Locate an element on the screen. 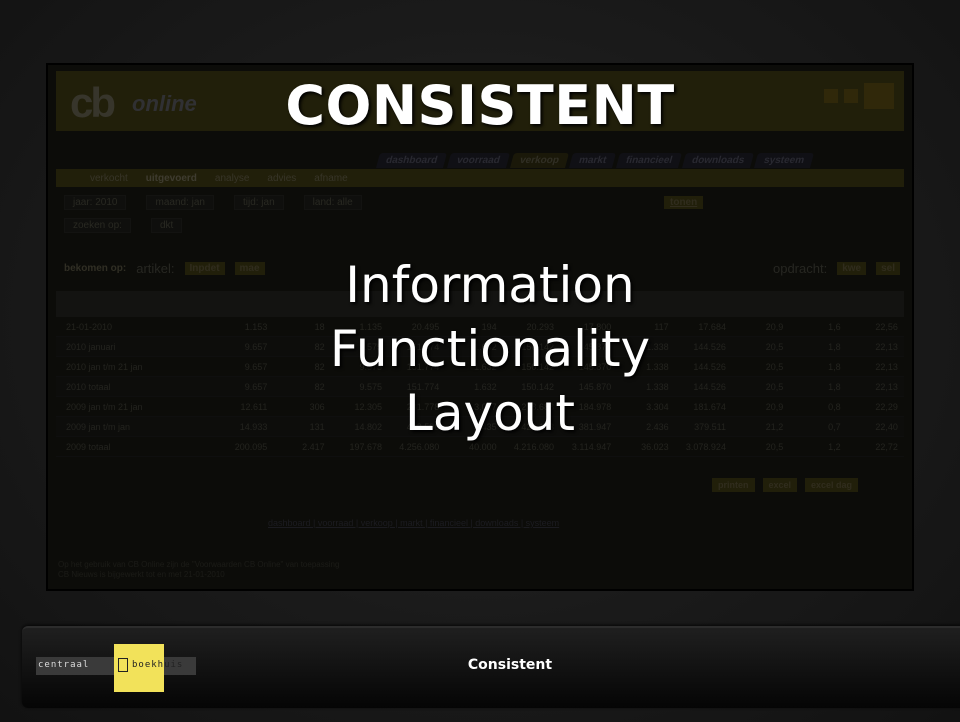  tab-markt: markt is located at coordinates (592, 160).